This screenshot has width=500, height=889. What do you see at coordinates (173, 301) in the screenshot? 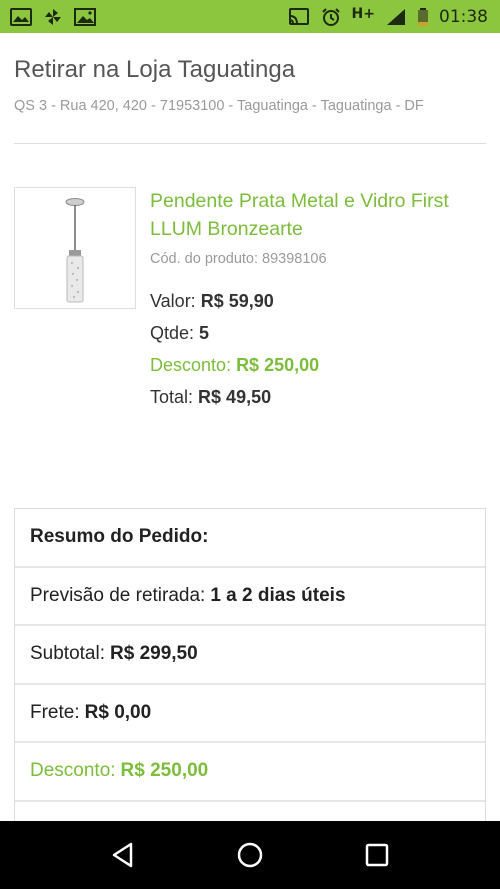
I see `price-label: Valor:` at bounding box center [173, 301].